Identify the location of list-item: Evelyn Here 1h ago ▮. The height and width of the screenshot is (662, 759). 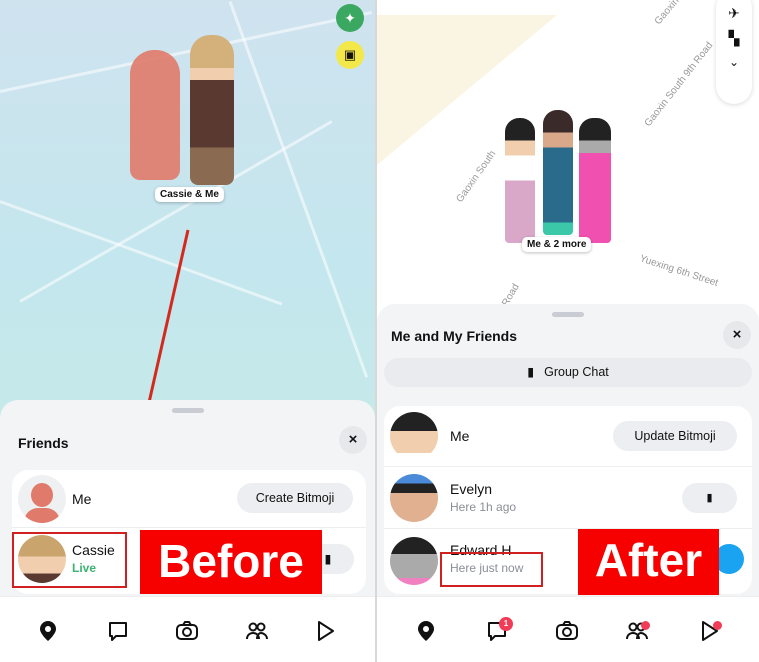
(568, 498).